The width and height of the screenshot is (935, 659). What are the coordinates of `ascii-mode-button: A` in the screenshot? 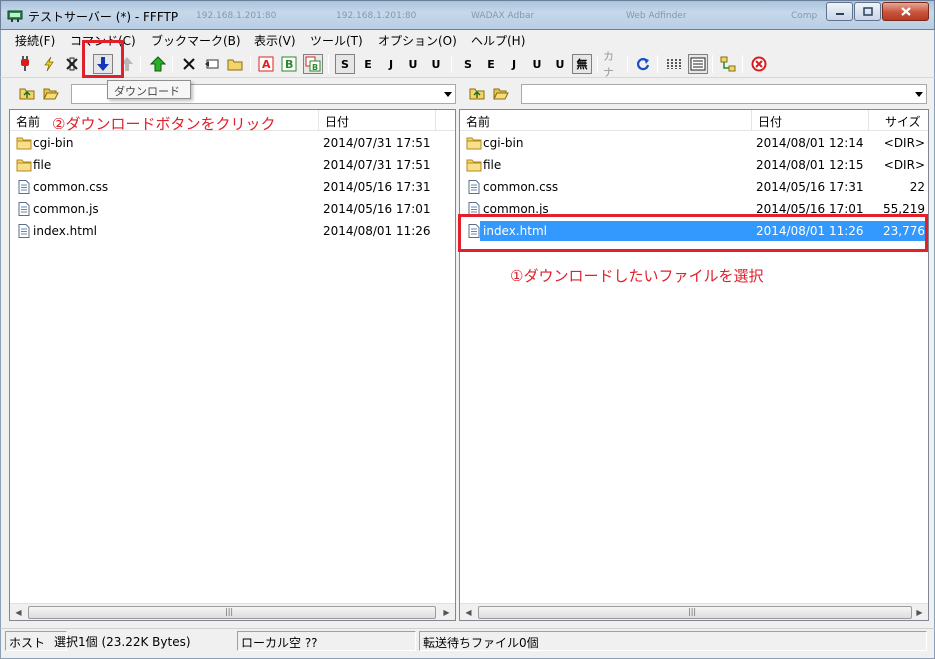 It's located at (266, 64).